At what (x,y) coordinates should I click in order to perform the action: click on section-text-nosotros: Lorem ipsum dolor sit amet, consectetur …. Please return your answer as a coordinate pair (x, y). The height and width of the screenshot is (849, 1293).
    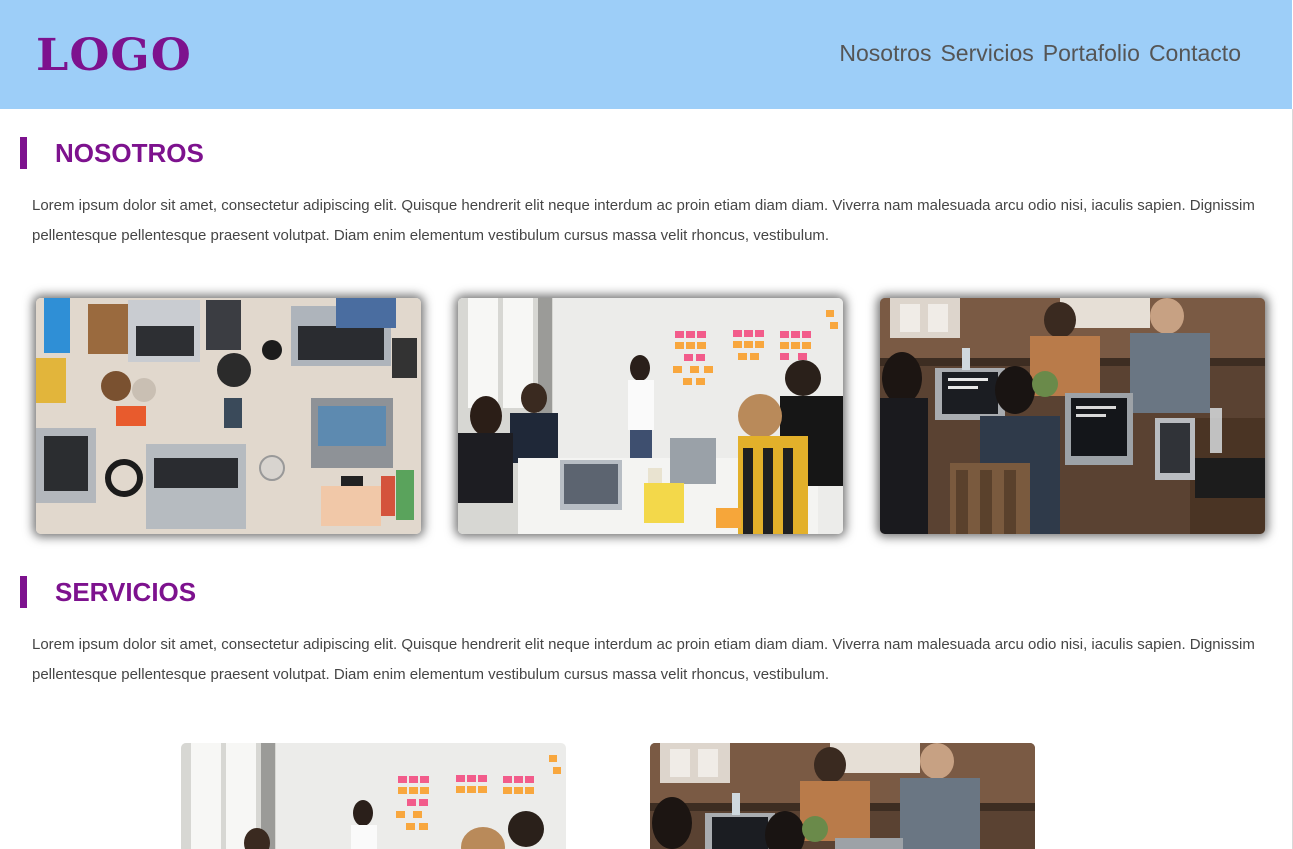
    Looking at the image, I should click on (643, 220).